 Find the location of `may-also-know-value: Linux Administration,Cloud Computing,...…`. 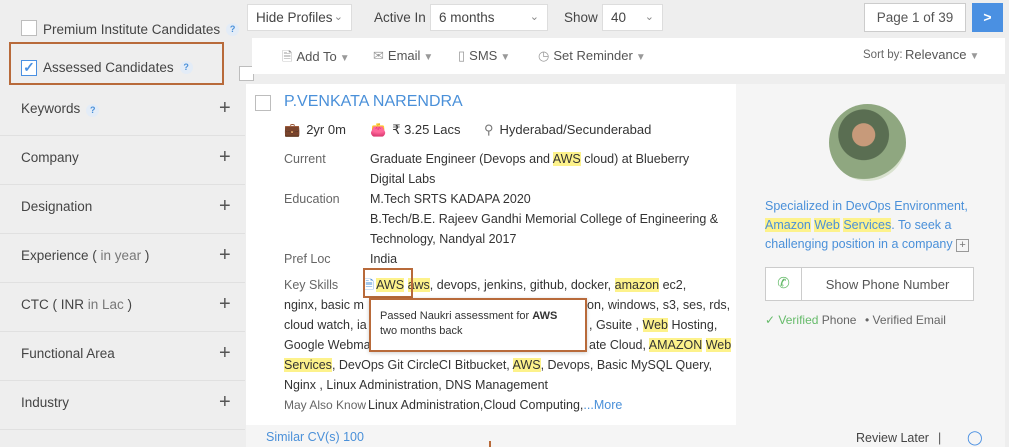

may-also-know-value: Linux Administration,Cloud Computing,...… is located at coordinates (495, 405).